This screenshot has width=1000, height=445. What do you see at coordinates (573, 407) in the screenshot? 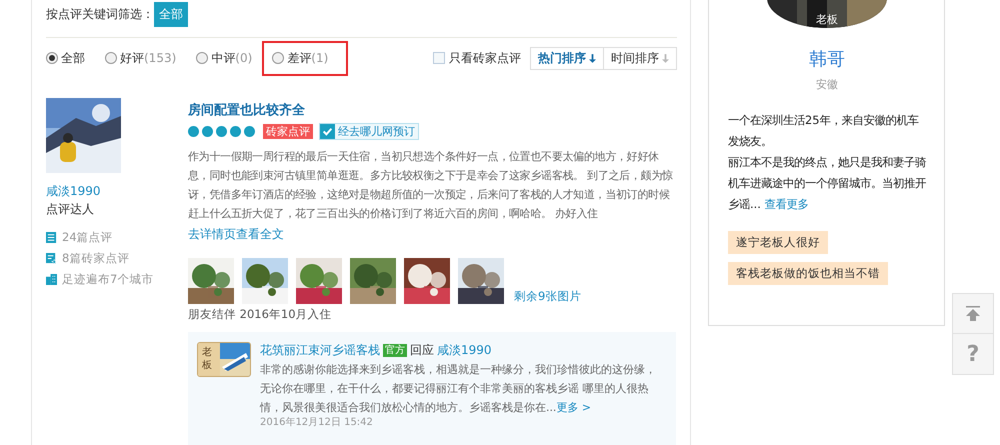
I see `more-link: 更多 >` at bounding box center [573, 407].